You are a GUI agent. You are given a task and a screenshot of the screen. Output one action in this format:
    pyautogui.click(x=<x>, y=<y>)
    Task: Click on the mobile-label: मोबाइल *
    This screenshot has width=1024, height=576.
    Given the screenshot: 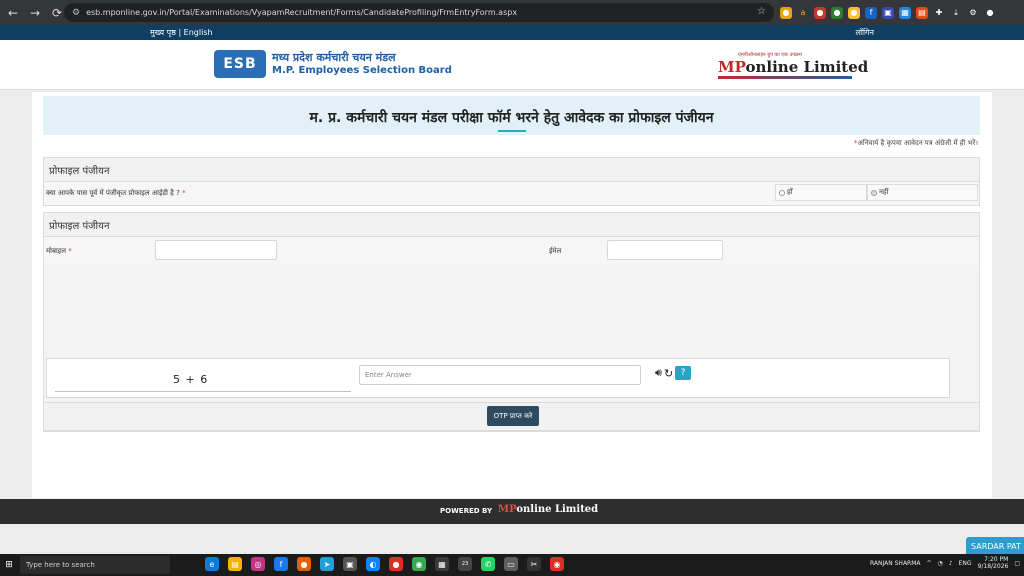 What is the action you would take?
    pyautogui.click(x=59, y=251)
    